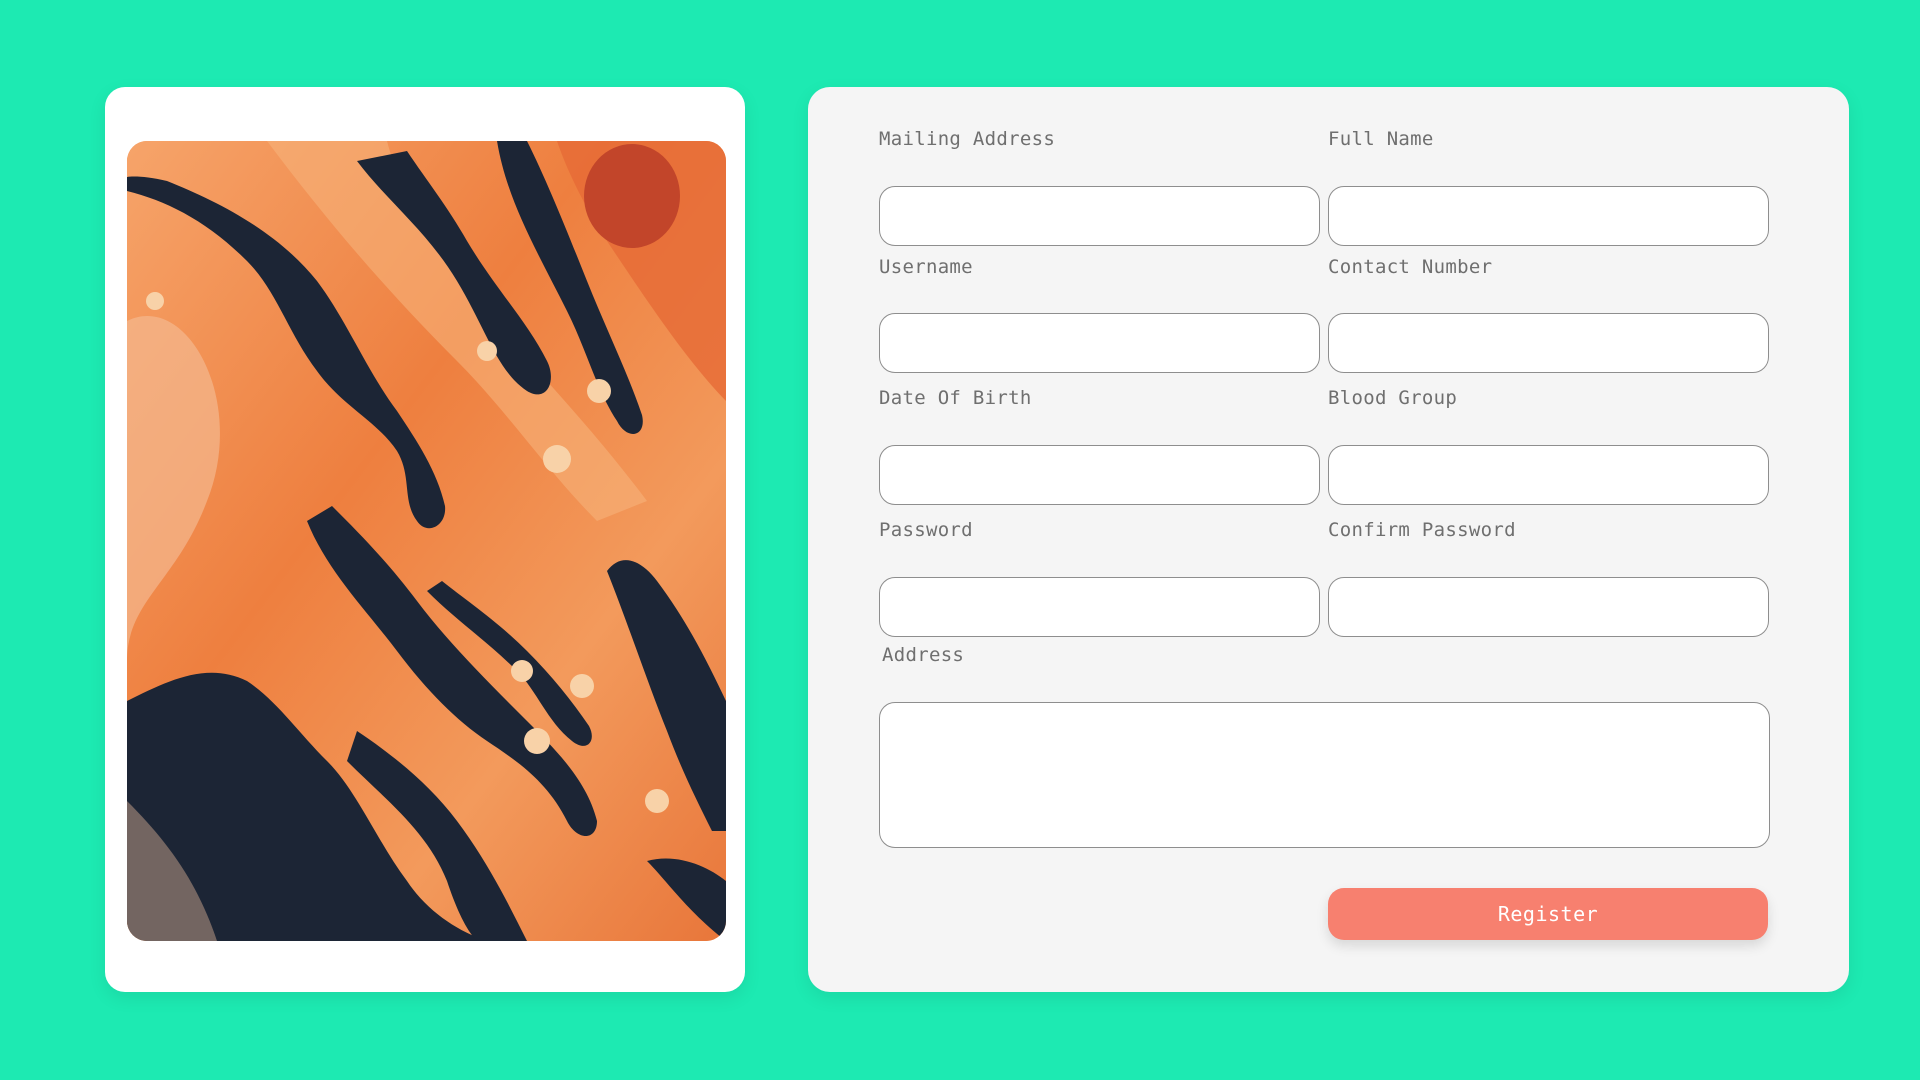 This screenshot has height=1080, width=1920. I want to click on label-address: Address, so click(923, 655).